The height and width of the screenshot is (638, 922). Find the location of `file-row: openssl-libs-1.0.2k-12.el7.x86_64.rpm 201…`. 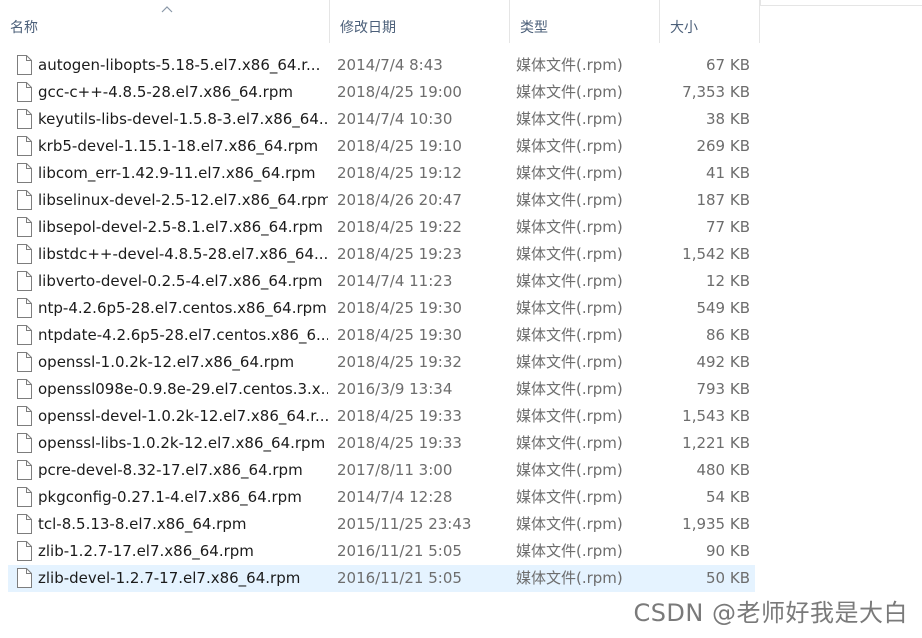

file-row: openssl-libs-1.0.2k-12.el7.x86_64.rpm 201… is located at coordinates (381, 443).